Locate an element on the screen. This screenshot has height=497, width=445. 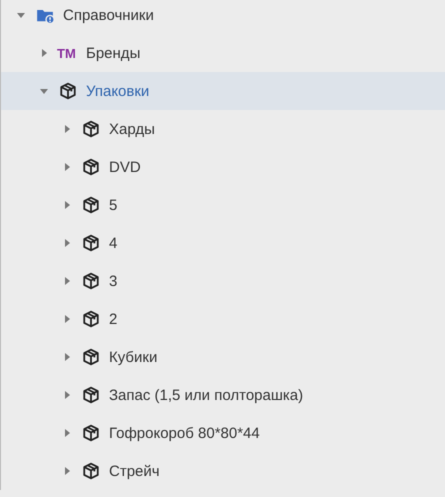
tree-item: 4 is located at coordinates (223, 243).